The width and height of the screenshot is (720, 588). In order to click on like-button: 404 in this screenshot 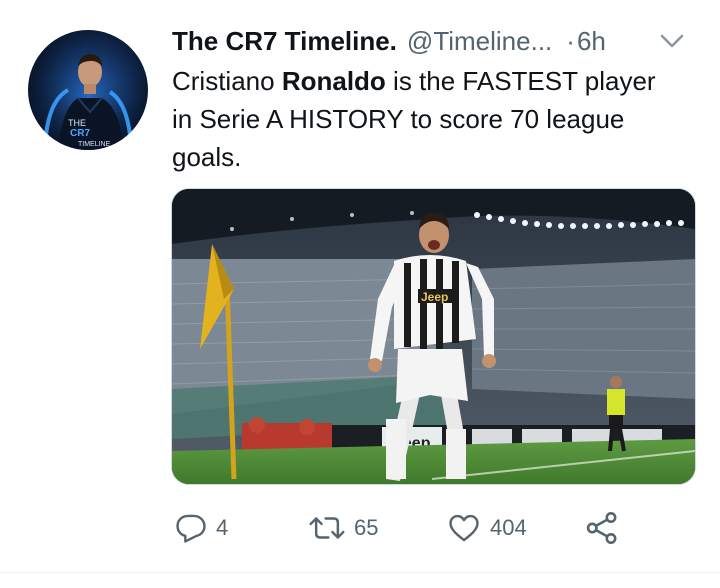, I will do `click(486, 528)`.